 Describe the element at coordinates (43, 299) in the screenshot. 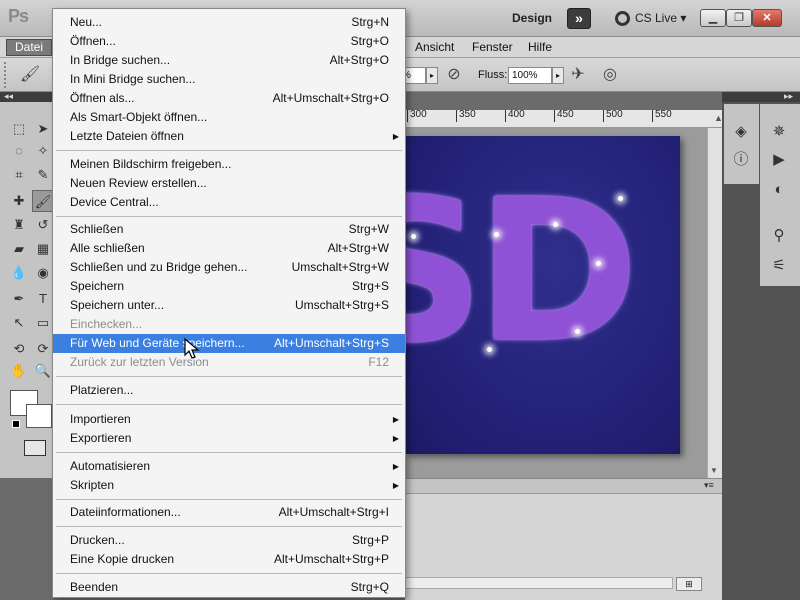

I see `type-tool-icon: T` at that location.